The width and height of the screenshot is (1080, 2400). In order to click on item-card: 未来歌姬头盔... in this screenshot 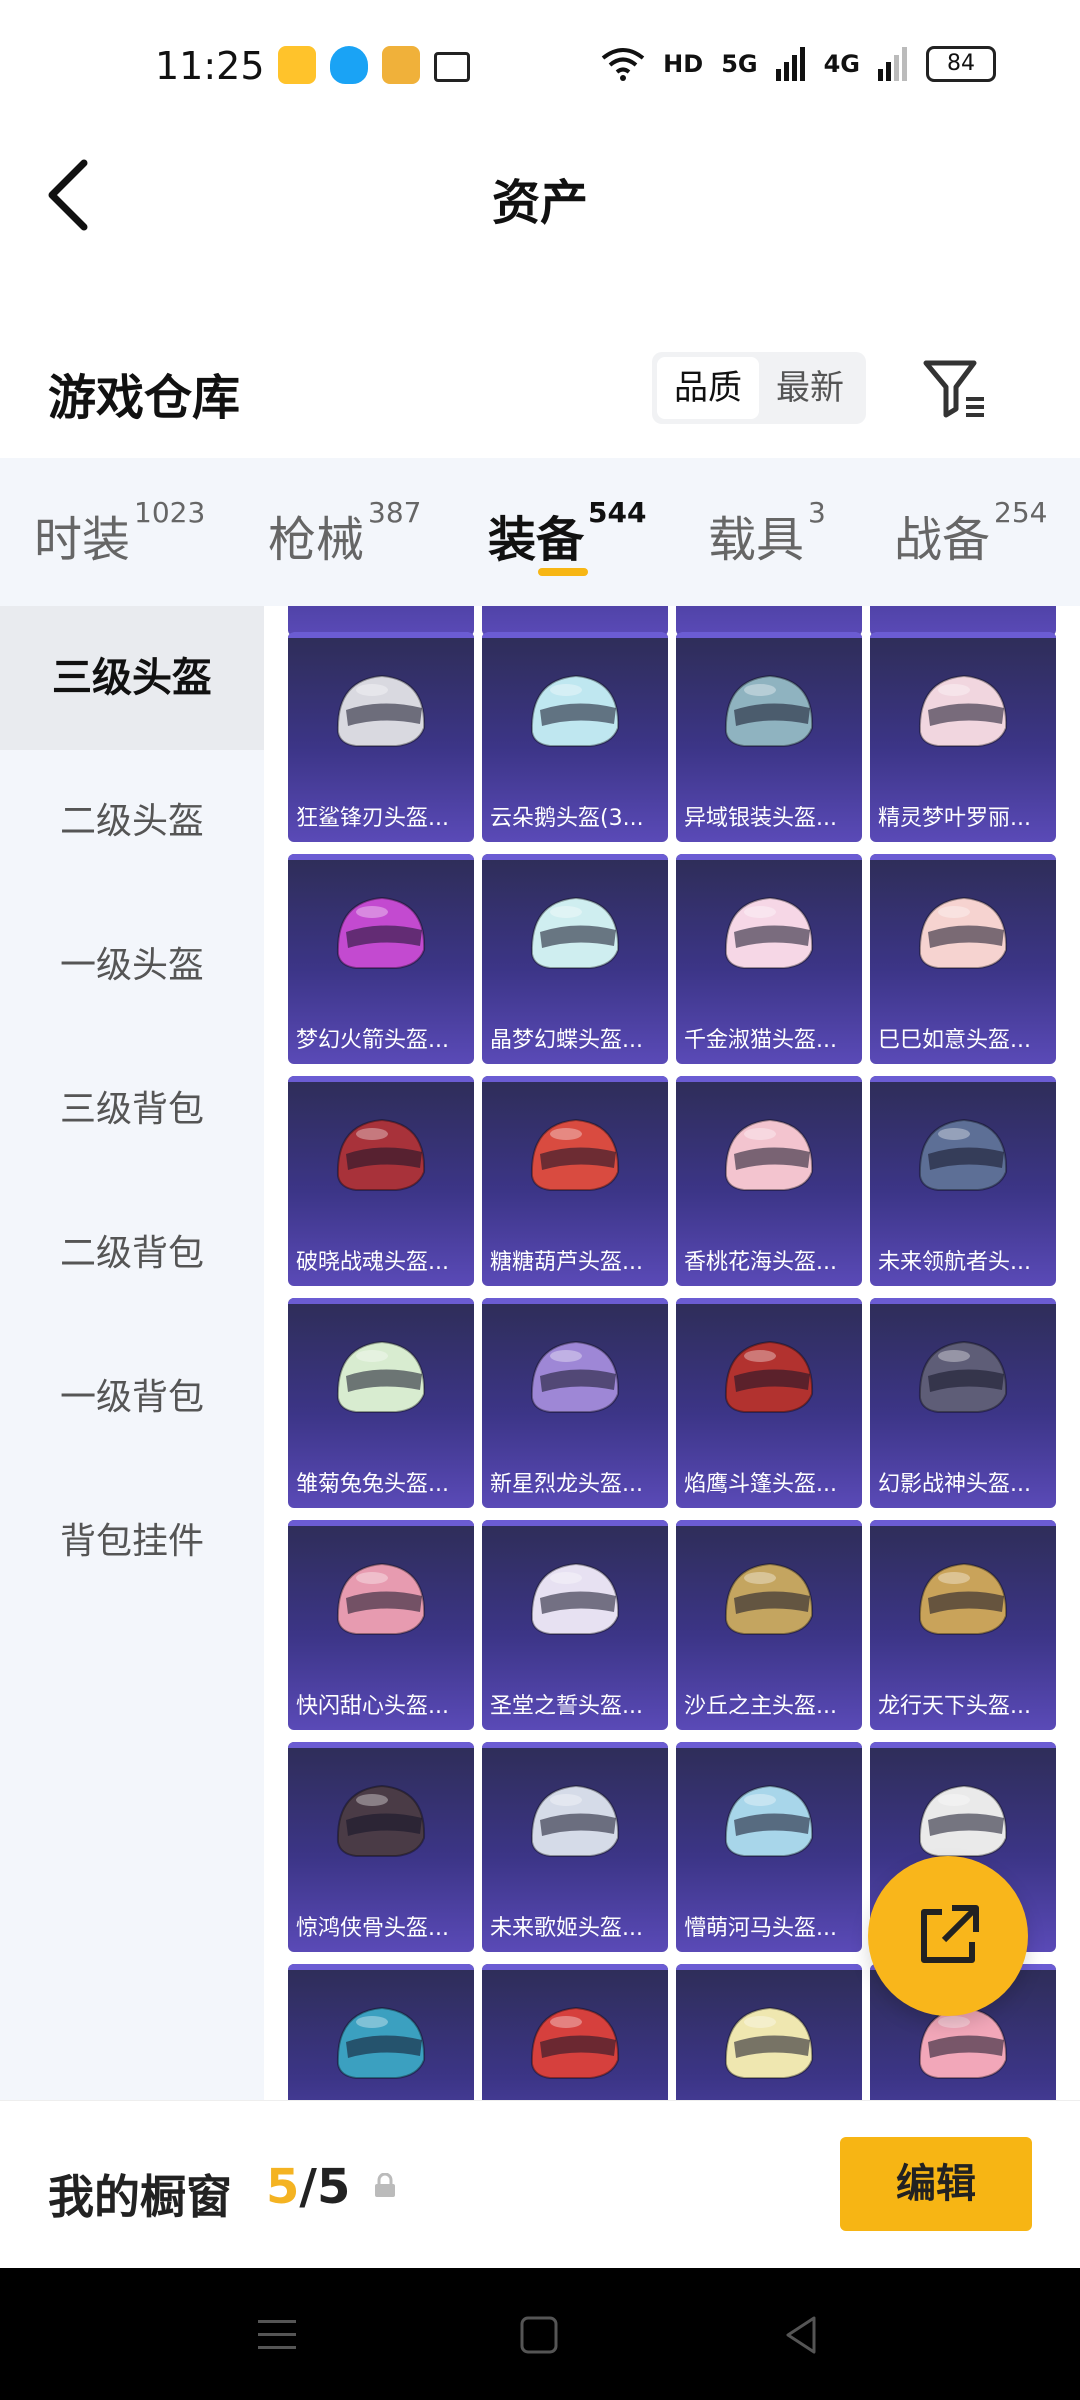, I will do `click(575, 1847)`.